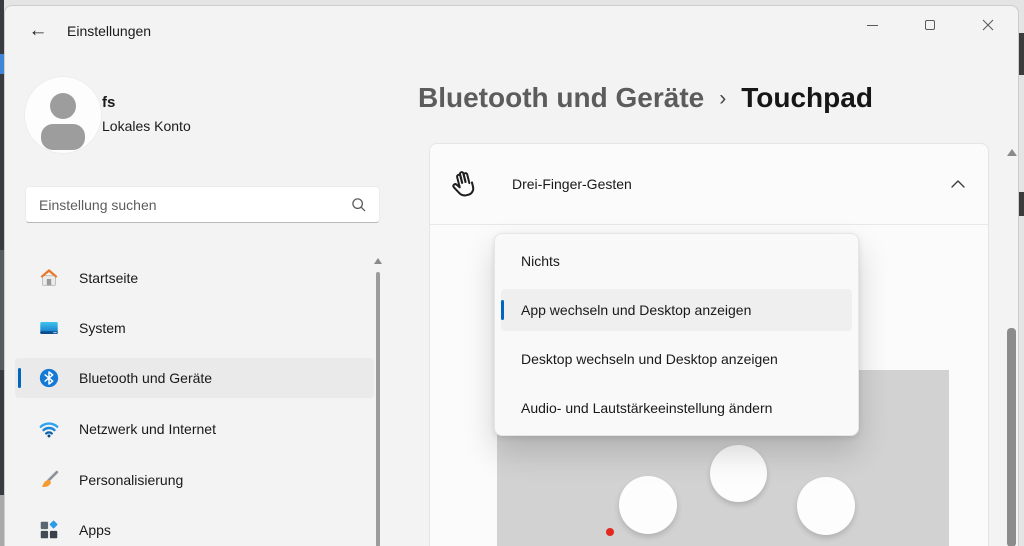 The height and width of the screenshot is (546, 1024). I want to click on bluetooth-icon, so click(49, 378).